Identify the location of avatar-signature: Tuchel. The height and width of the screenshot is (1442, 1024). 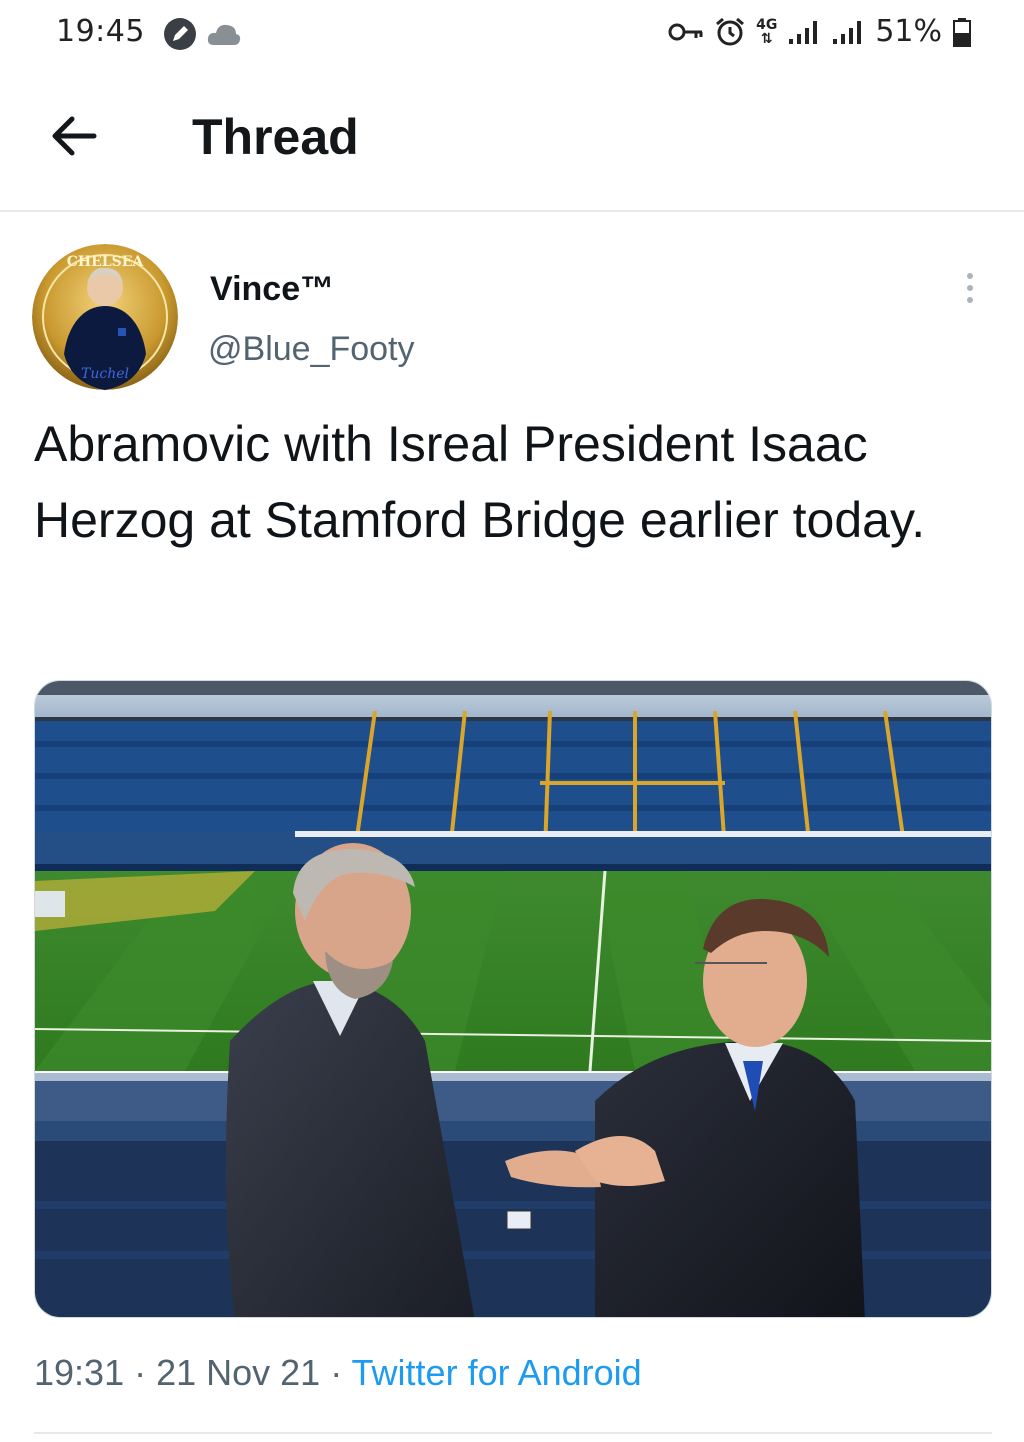
(105, 374).